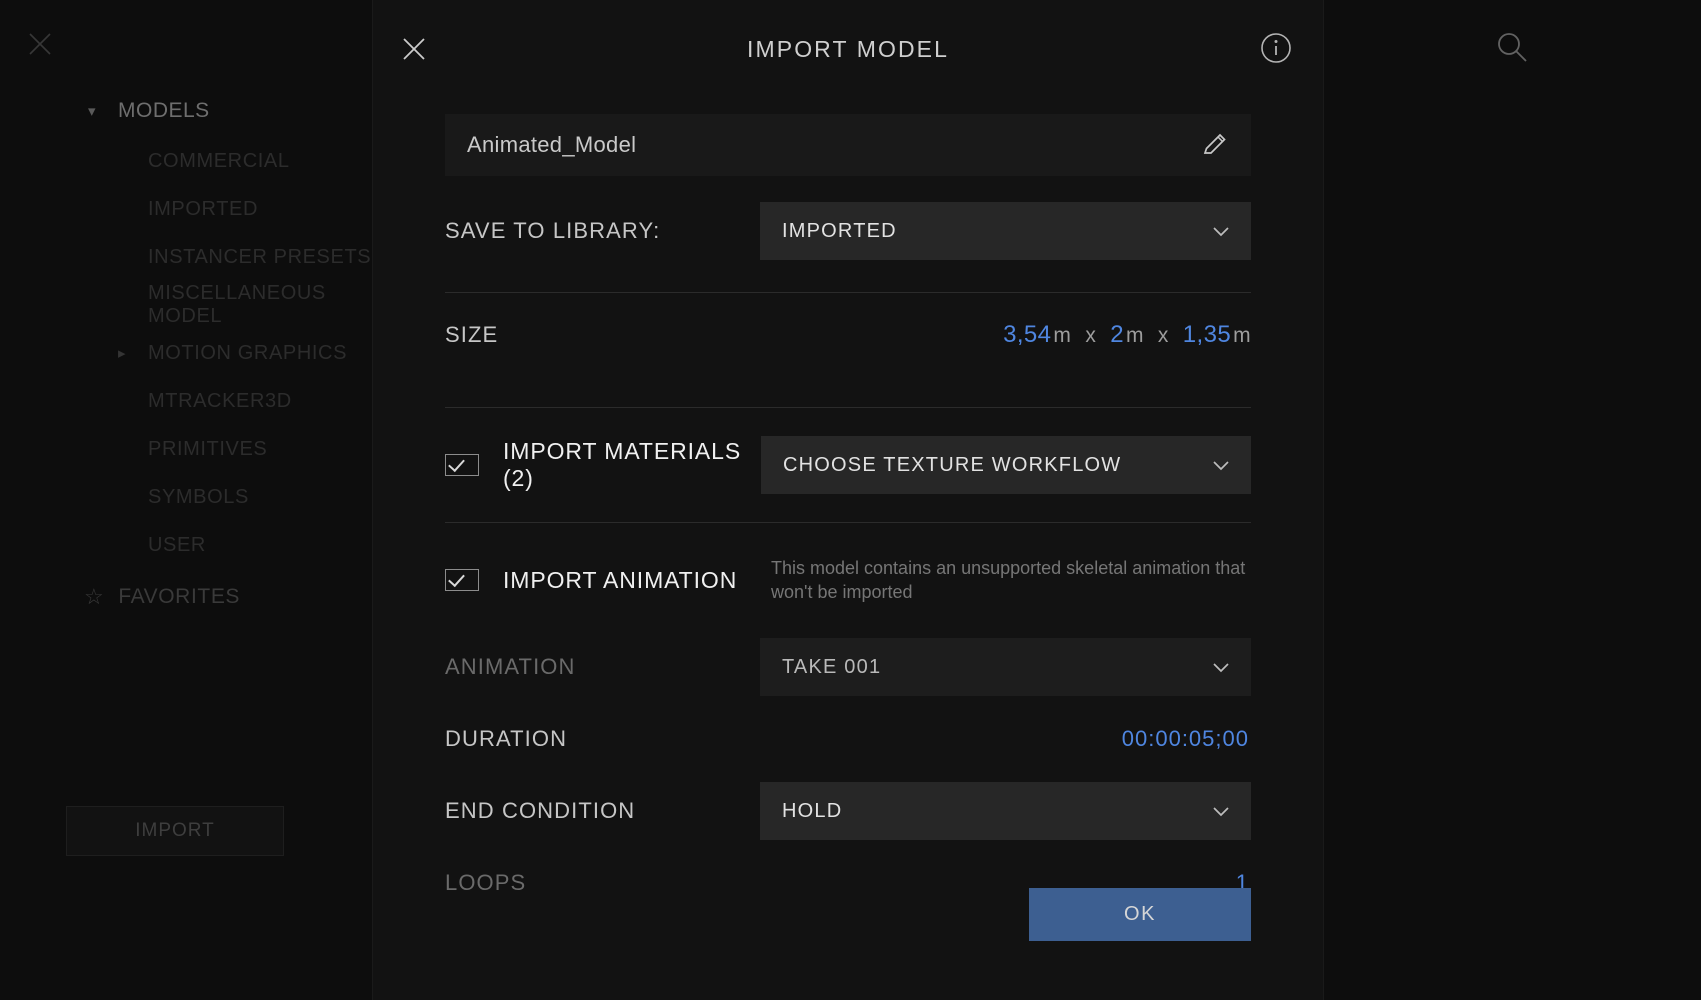  Describe the element at coordinates (260, 256) in the screenshot. I see `sidebar-item-label: INSTANCER PRESETS` at that location.